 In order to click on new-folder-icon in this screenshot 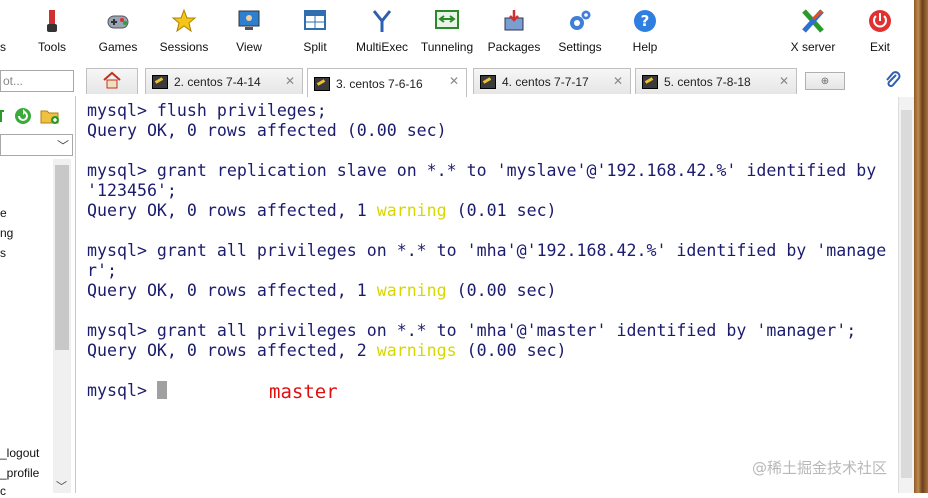, I will do `click(50, 116)`.